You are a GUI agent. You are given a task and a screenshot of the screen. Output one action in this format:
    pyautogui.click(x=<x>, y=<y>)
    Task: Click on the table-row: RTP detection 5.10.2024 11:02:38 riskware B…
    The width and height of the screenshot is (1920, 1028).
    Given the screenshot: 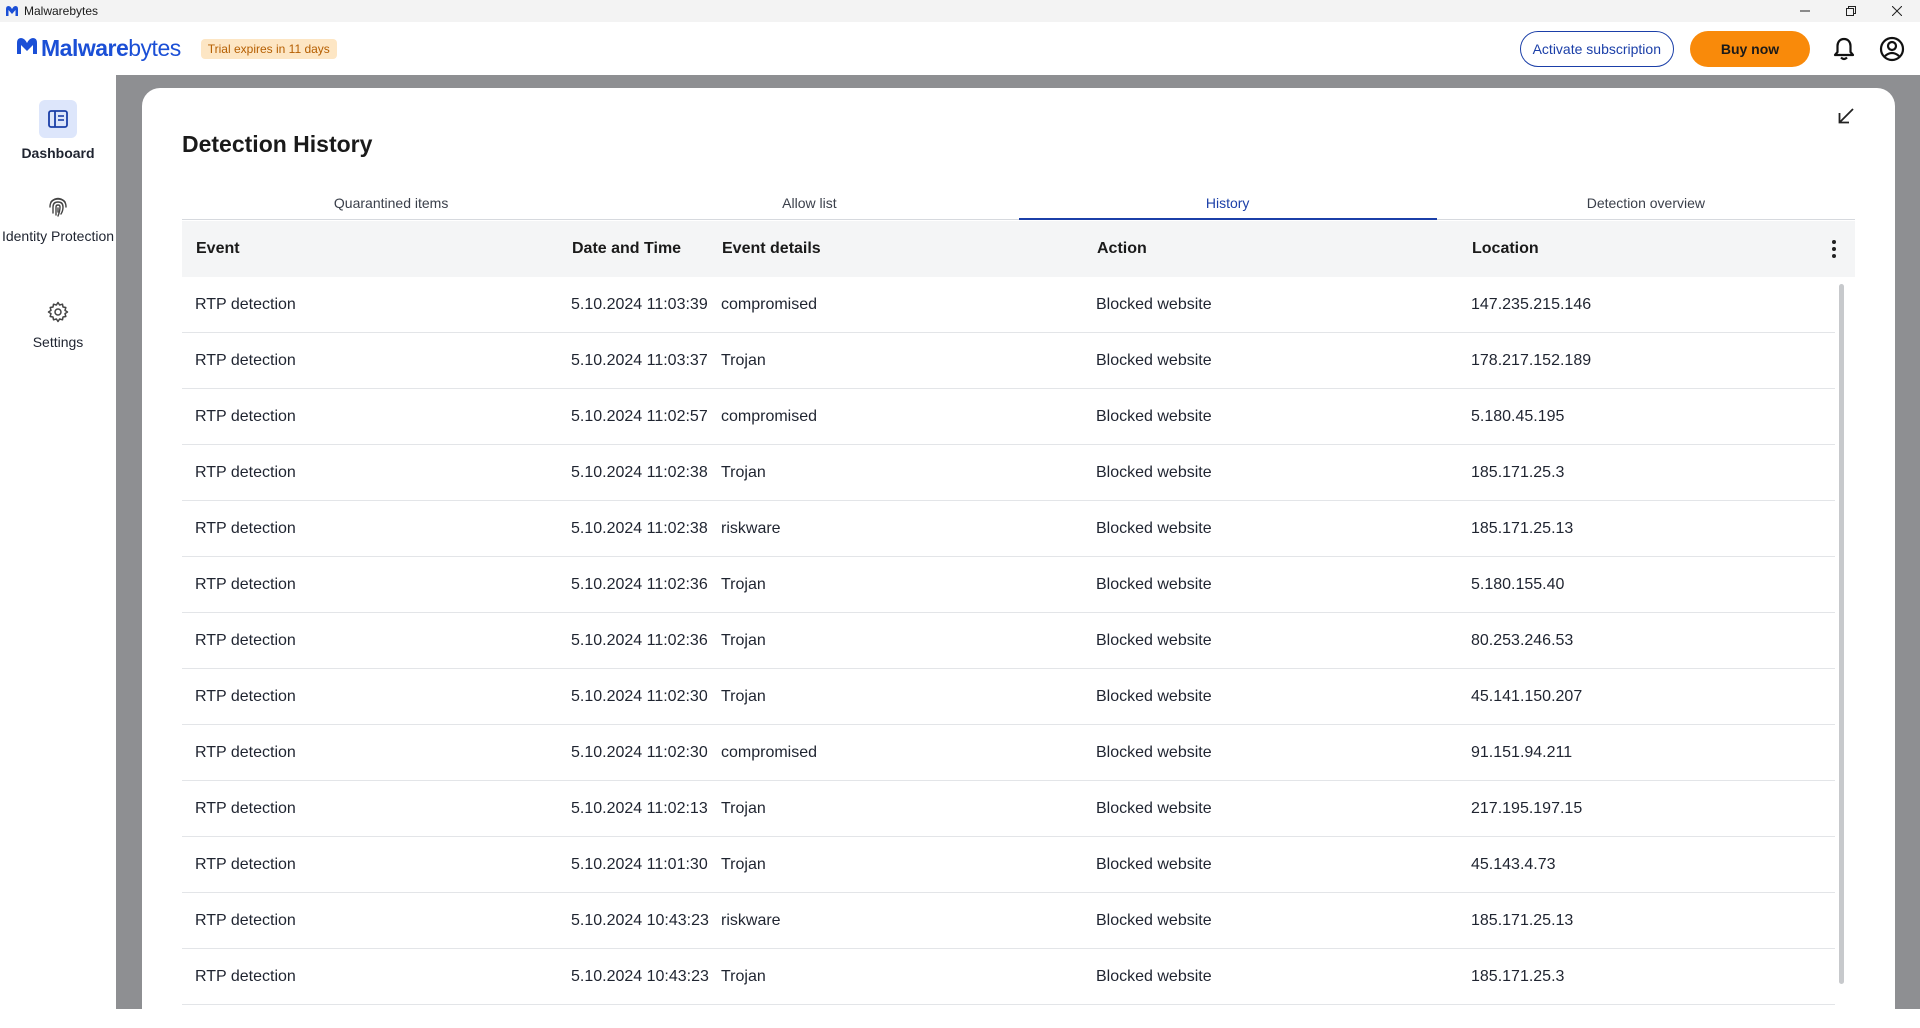 What is the action you would take?
    pyautogui.click(x=1008, y=529)
    